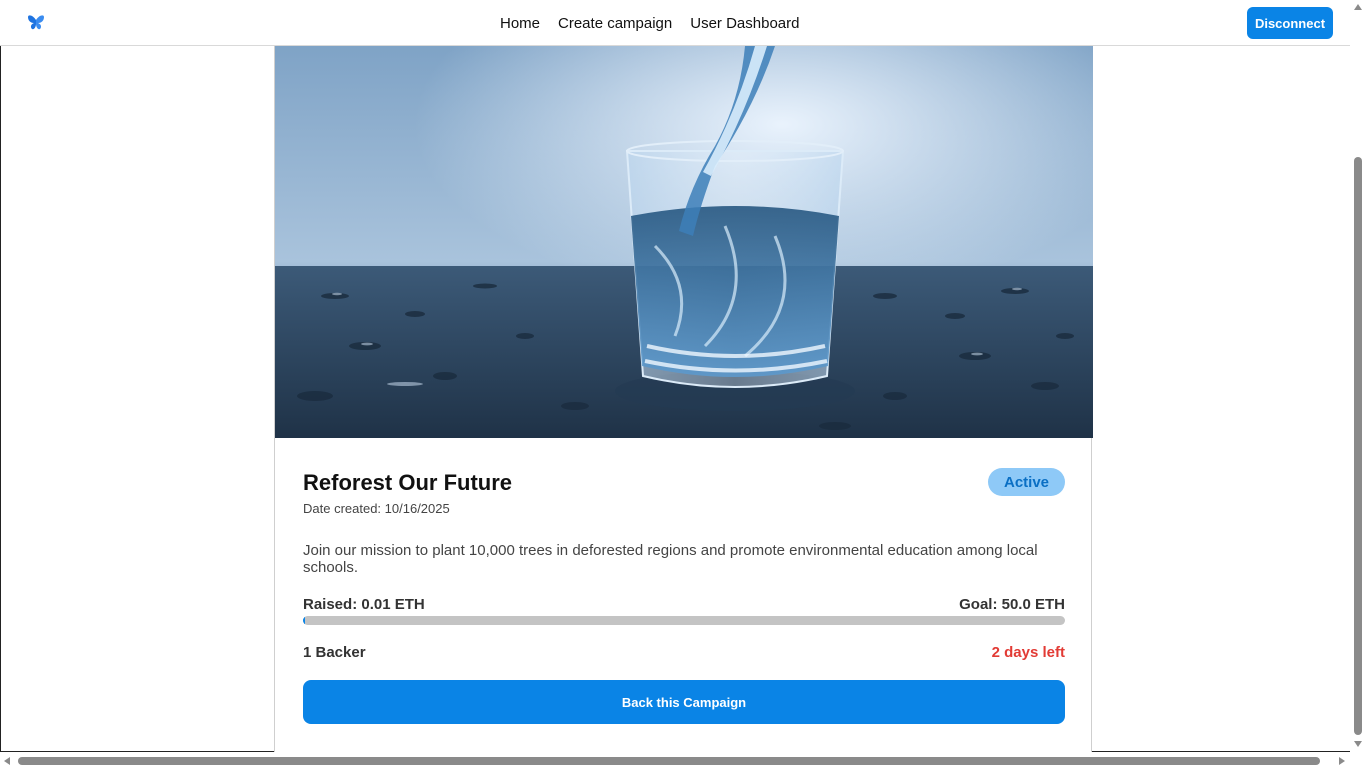  I want to click on vertical-scroll-thumb, so click(1358, 446).